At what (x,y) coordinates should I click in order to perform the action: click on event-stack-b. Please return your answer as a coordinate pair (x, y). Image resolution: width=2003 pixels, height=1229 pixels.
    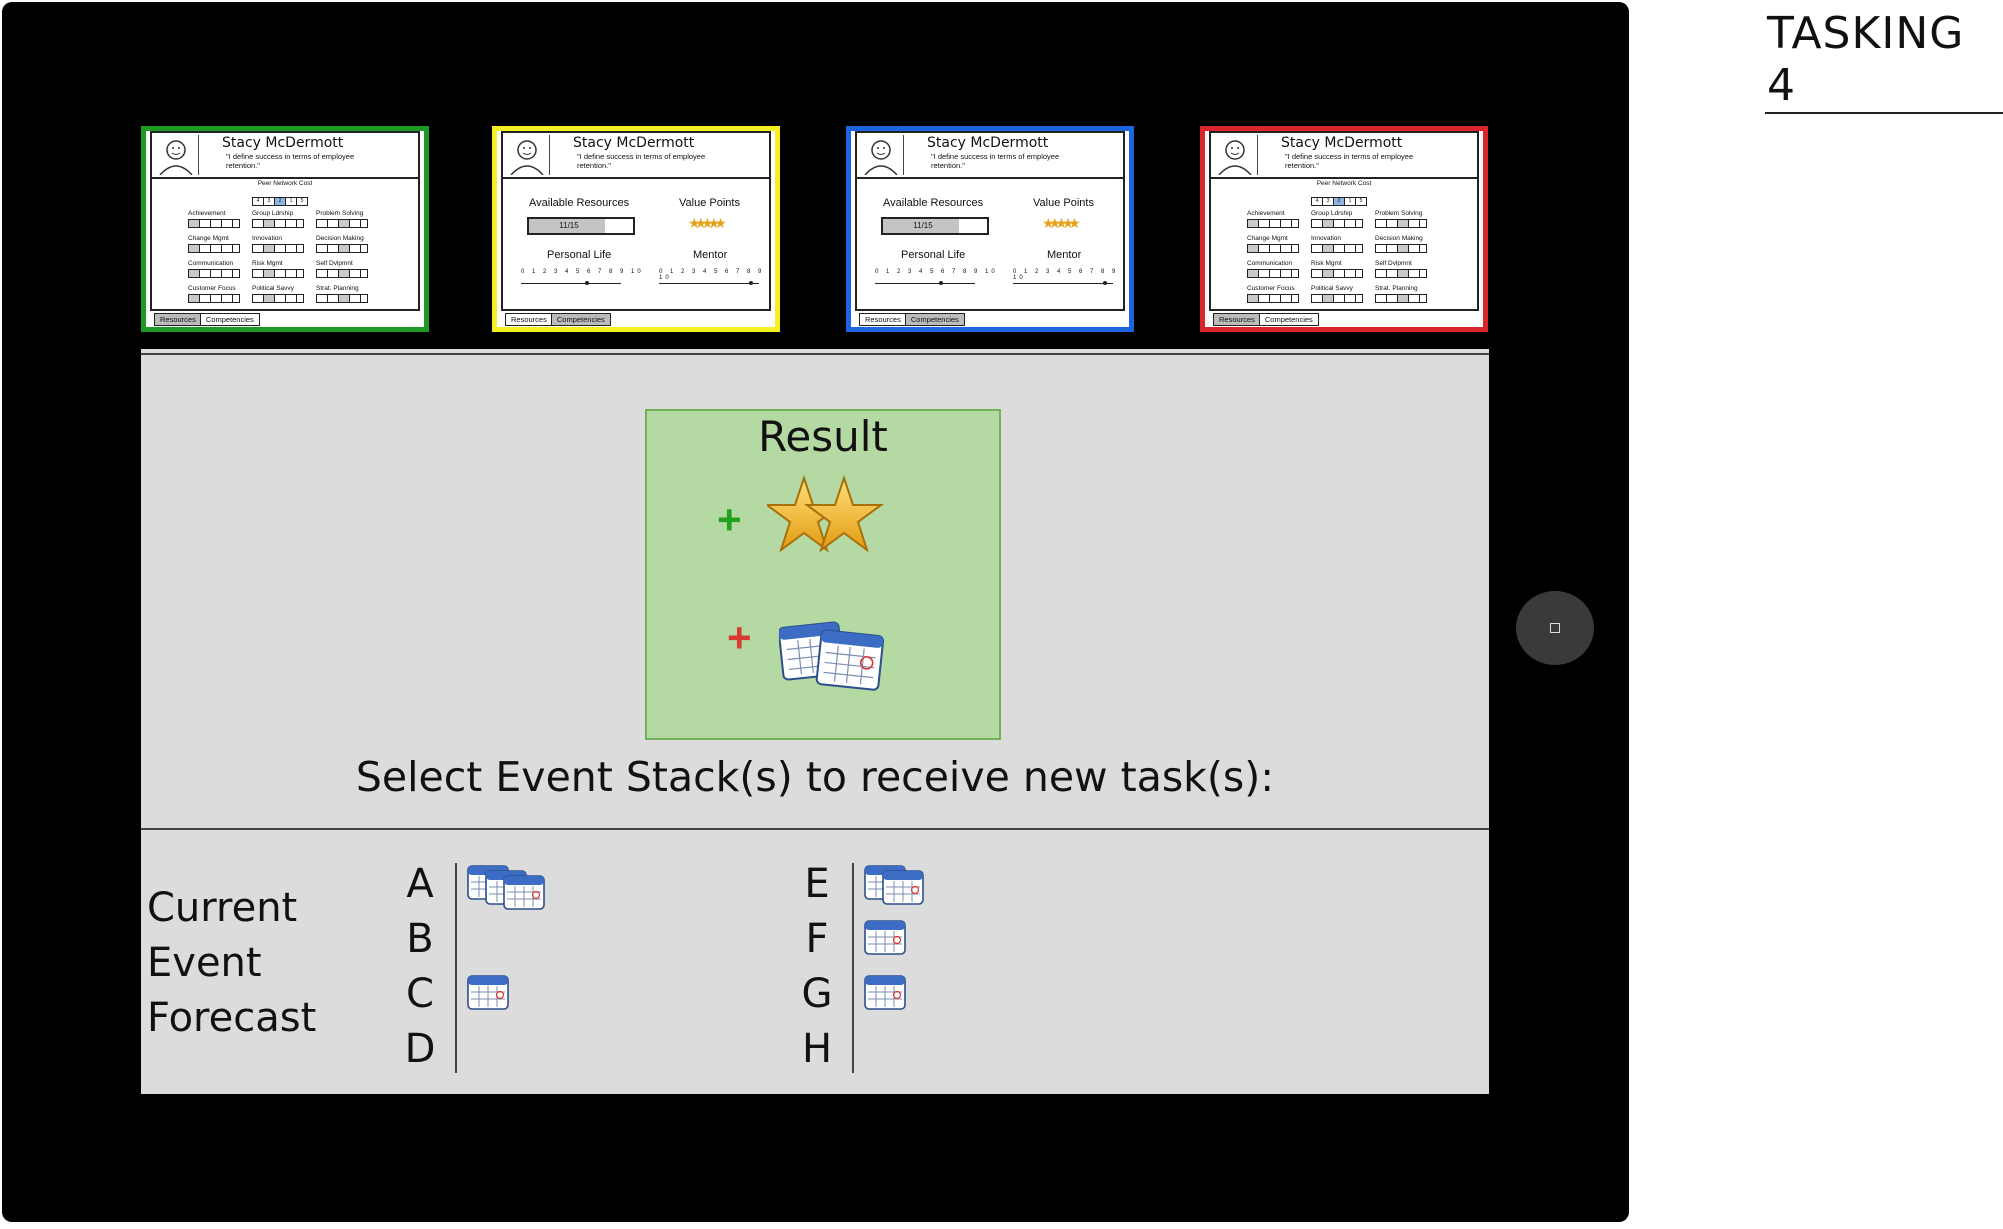
    Looking at the image, I should click on (547, 943).